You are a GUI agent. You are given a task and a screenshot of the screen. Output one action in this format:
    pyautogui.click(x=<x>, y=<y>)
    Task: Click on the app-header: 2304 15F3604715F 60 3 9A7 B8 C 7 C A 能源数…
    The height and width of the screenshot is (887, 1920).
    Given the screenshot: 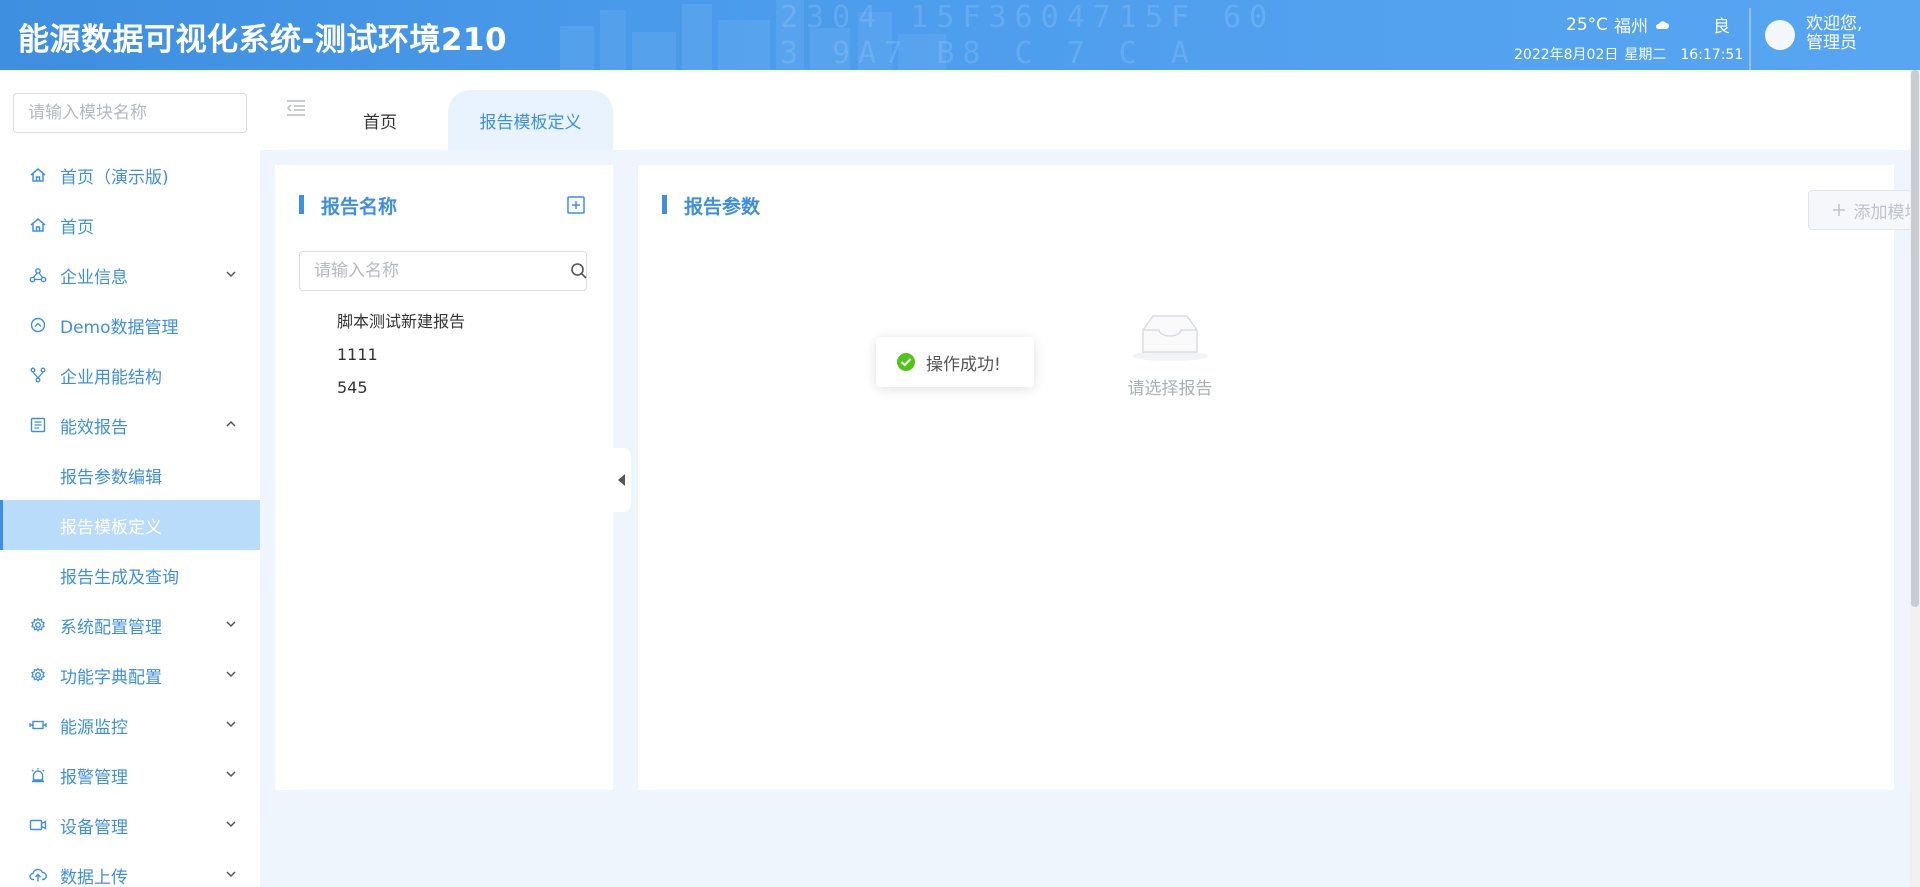 What is the action you would take?
    pyautogui.click(x=960, y=35)
    